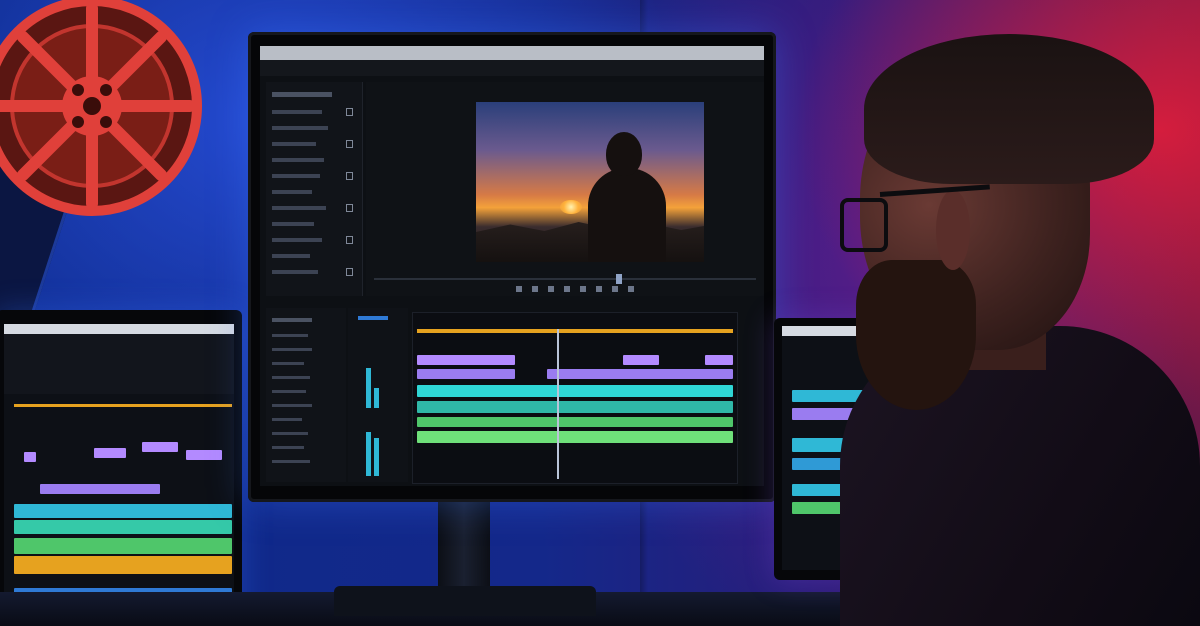 The width and height of the screenshot is (1200, 626). I want to click on timeline-panel, so click(575, 398).